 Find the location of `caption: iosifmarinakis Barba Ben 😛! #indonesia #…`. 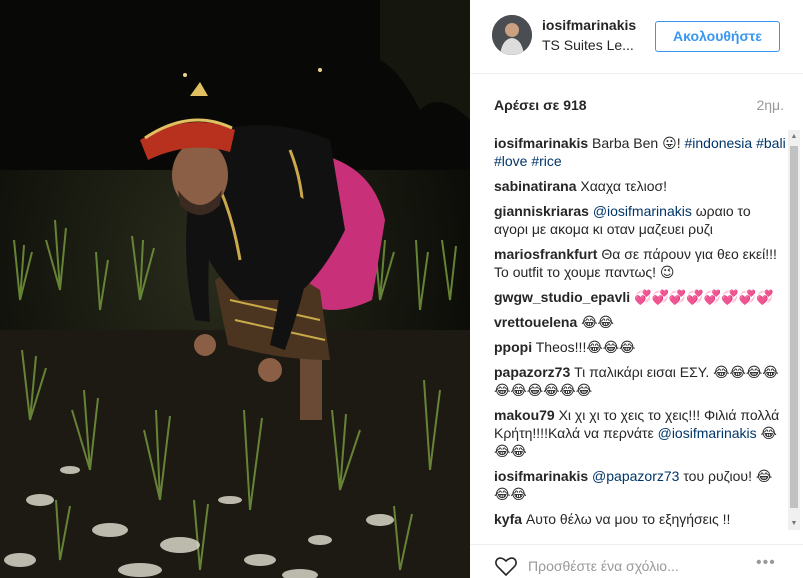

caption: iosifmarinakis Barba Ben 😛! #indonesia #… is located at coordinates (640, 152).